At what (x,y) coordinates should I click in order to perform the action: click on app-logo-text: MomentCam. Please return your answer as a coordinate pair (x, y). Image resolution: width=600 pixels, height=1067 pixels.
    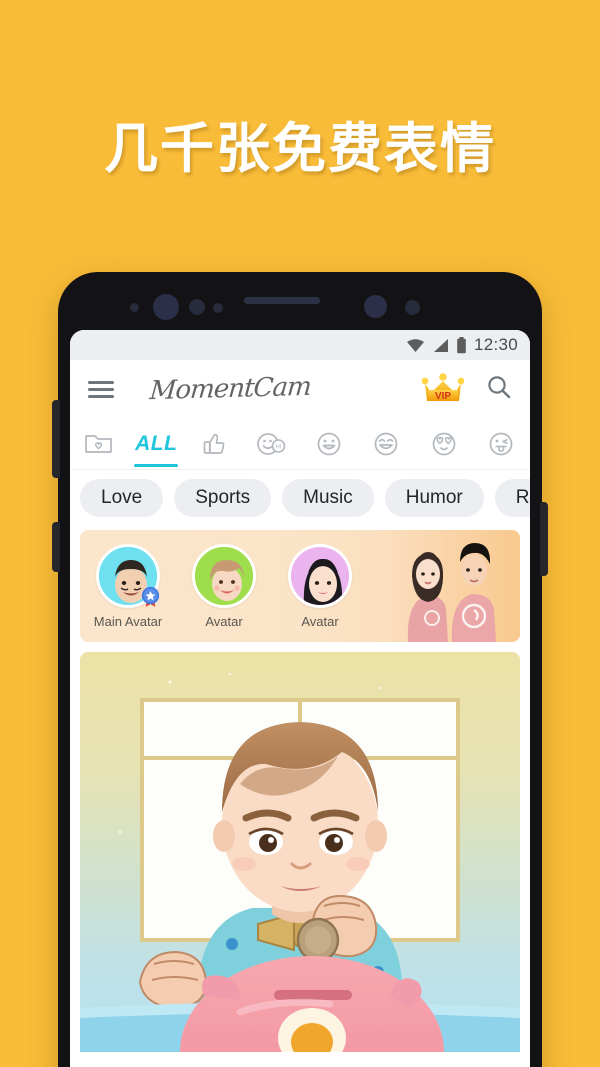
    Looking at the image, I should click on (230, 389).